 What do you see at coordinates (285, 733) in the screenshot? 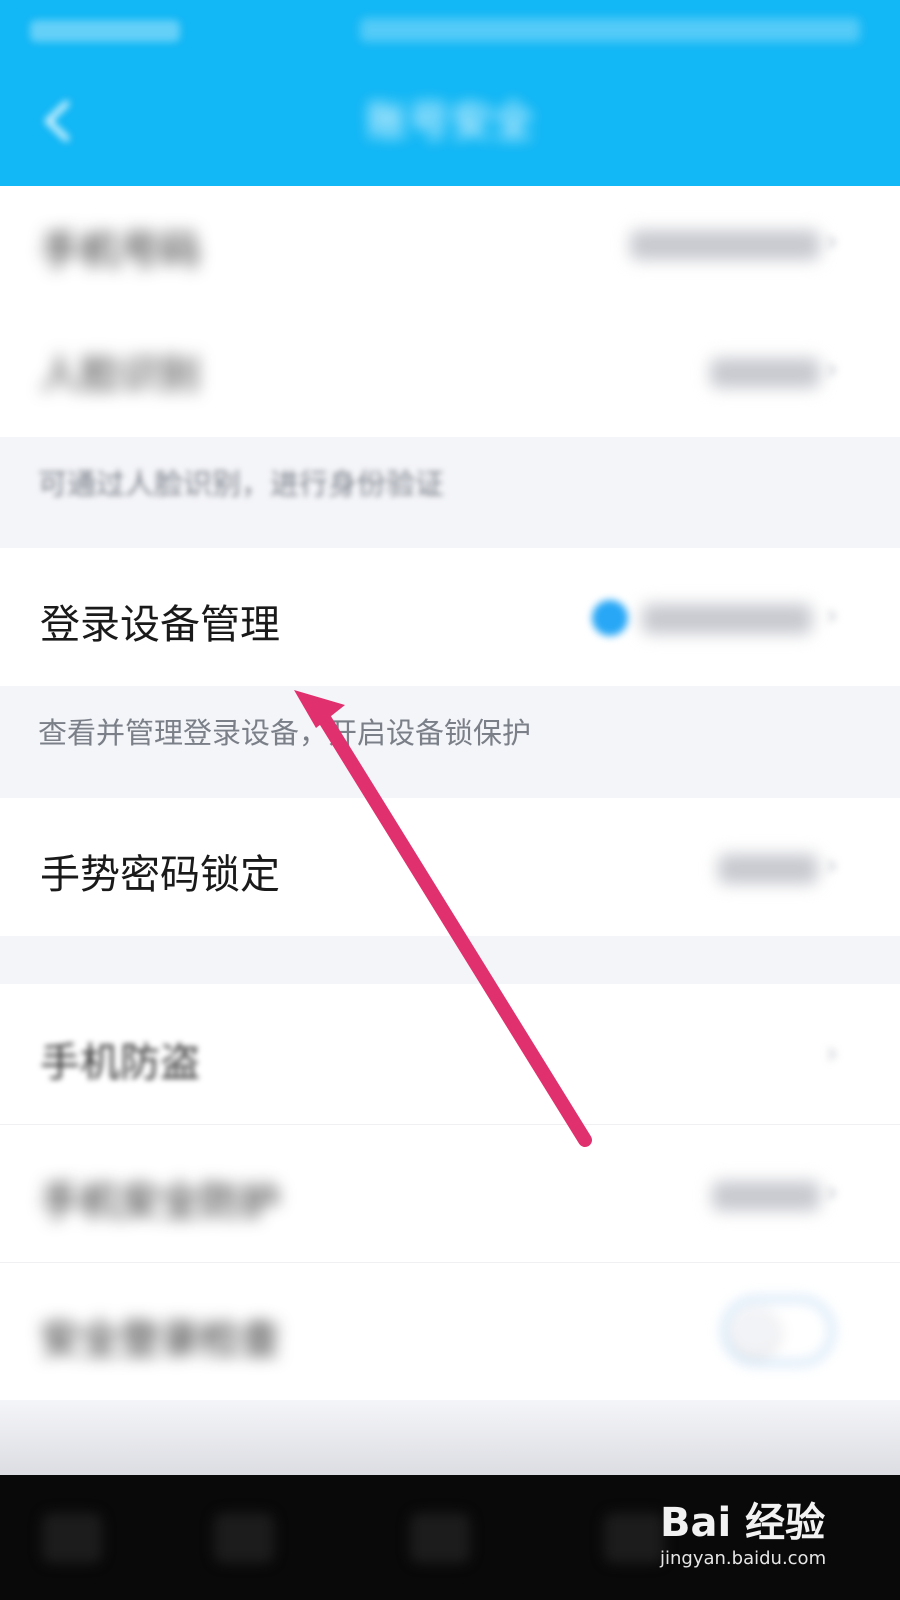
I see `login-devices-description-text: 查看并管理登录设备，开启设备锁保护` at bounding box center [285, 733].